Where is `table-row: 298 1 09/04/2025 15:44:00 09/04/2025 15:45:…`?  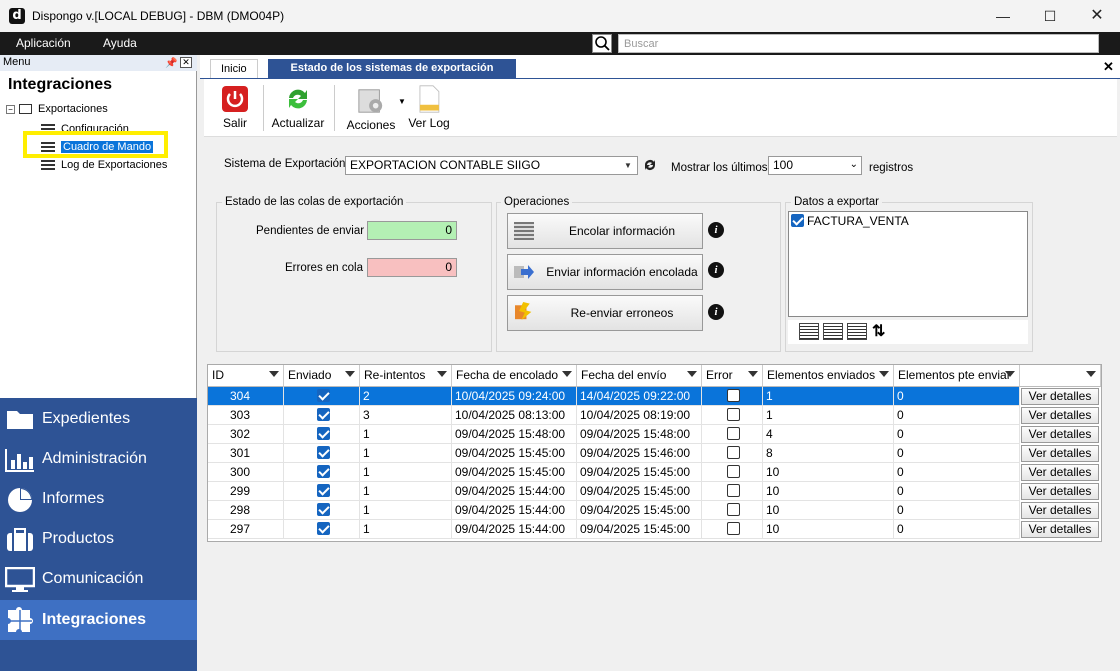 table-row: 298 1 09/04/2025 15:44:00 09/04/2025 15:45:… is located at coordinates (654, 510).